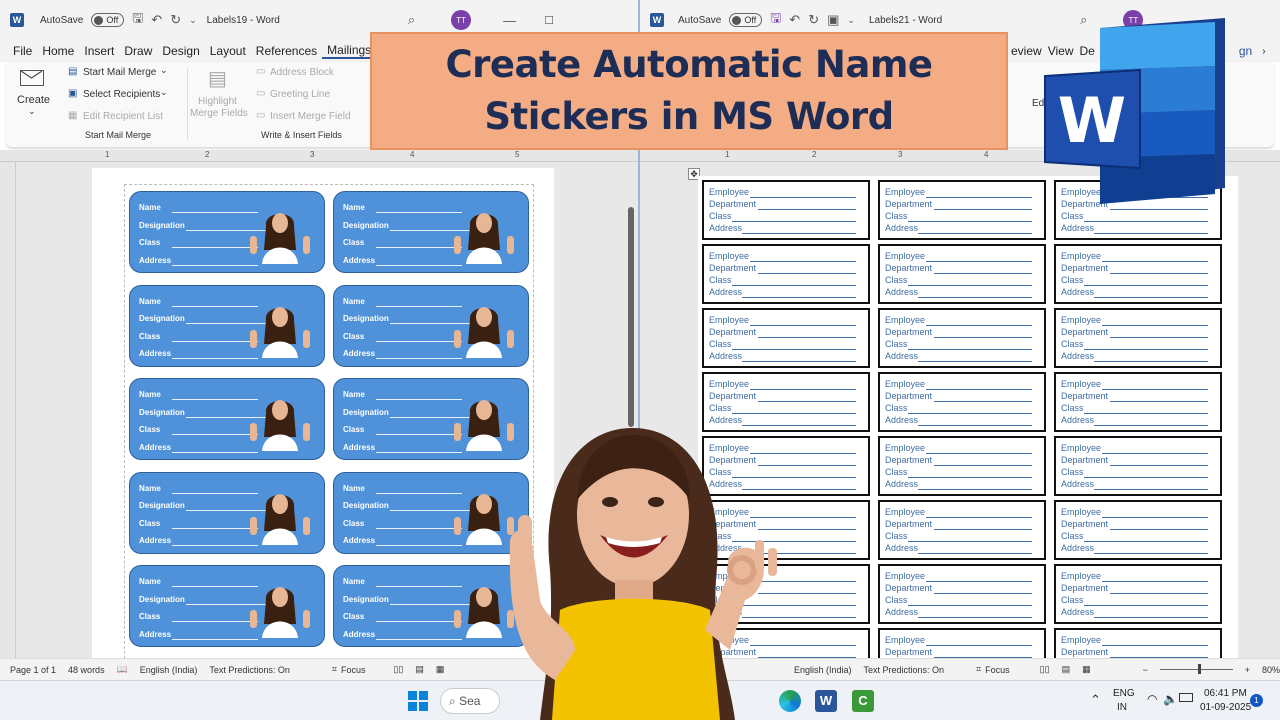 The image size is (1280, 720). Describe the element at coordinates (119, 72) in the screenshot. I see `start-mail-merge-button: Start Mail Merge` at that location.